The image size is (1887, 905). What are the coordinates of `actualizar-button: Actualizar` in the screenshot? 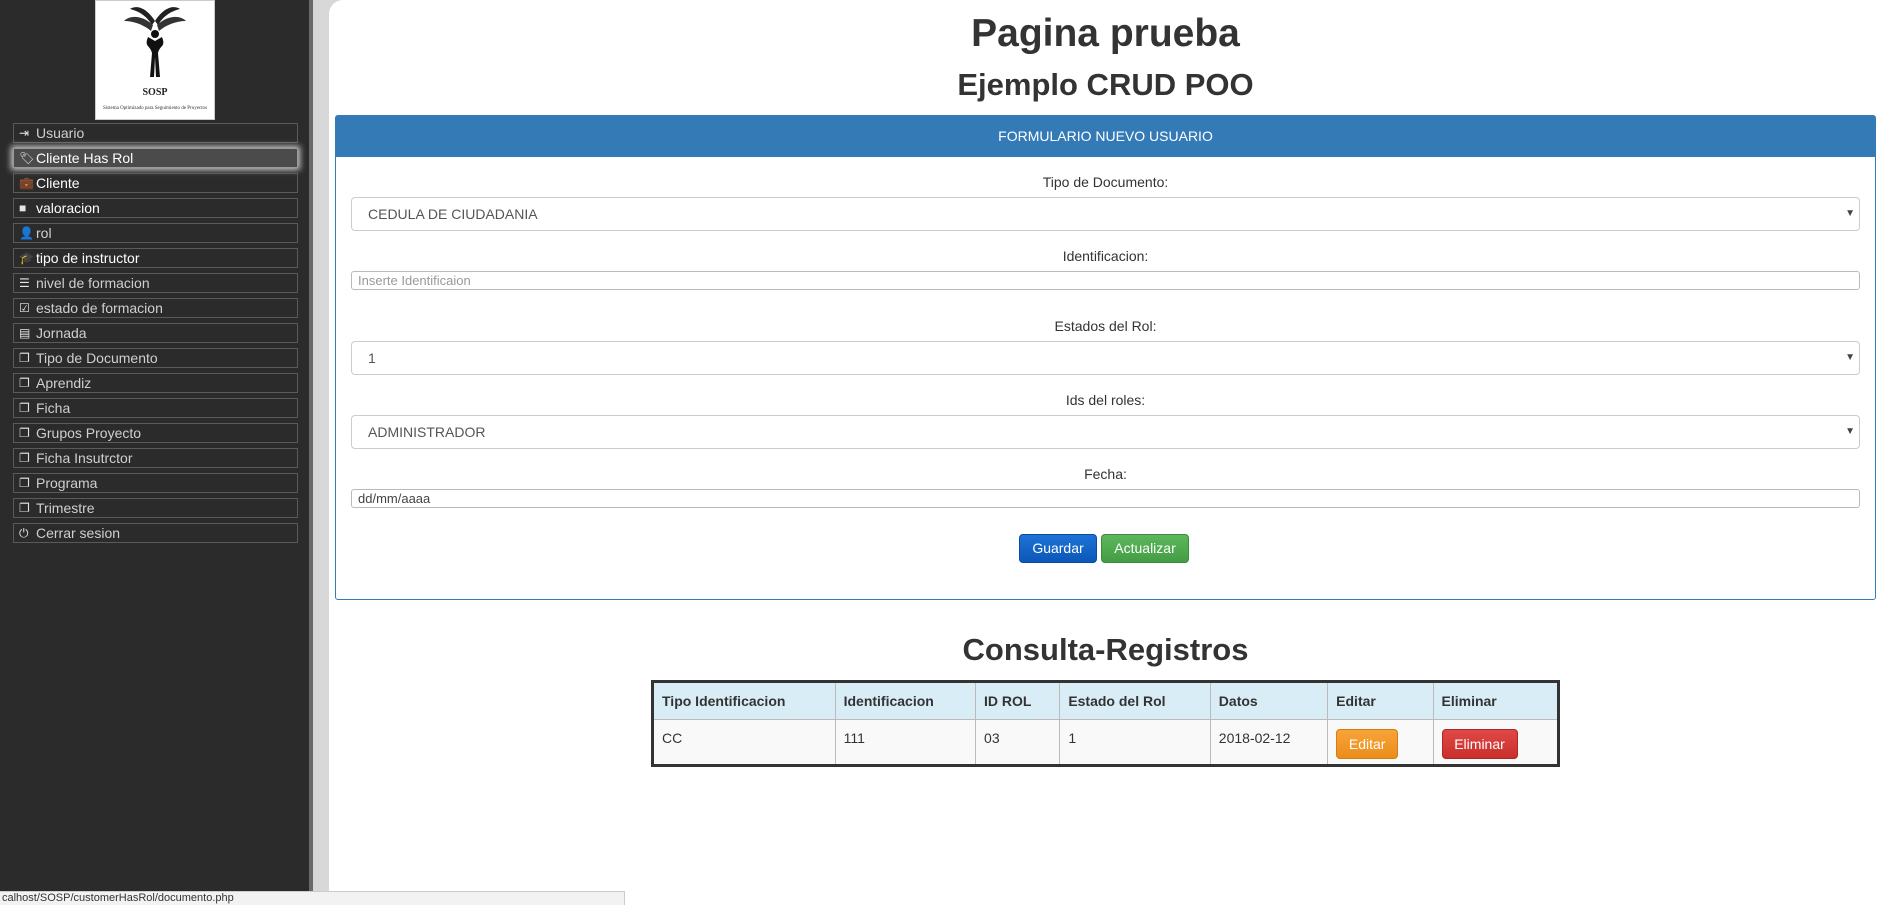 It's located at (1145, 548).